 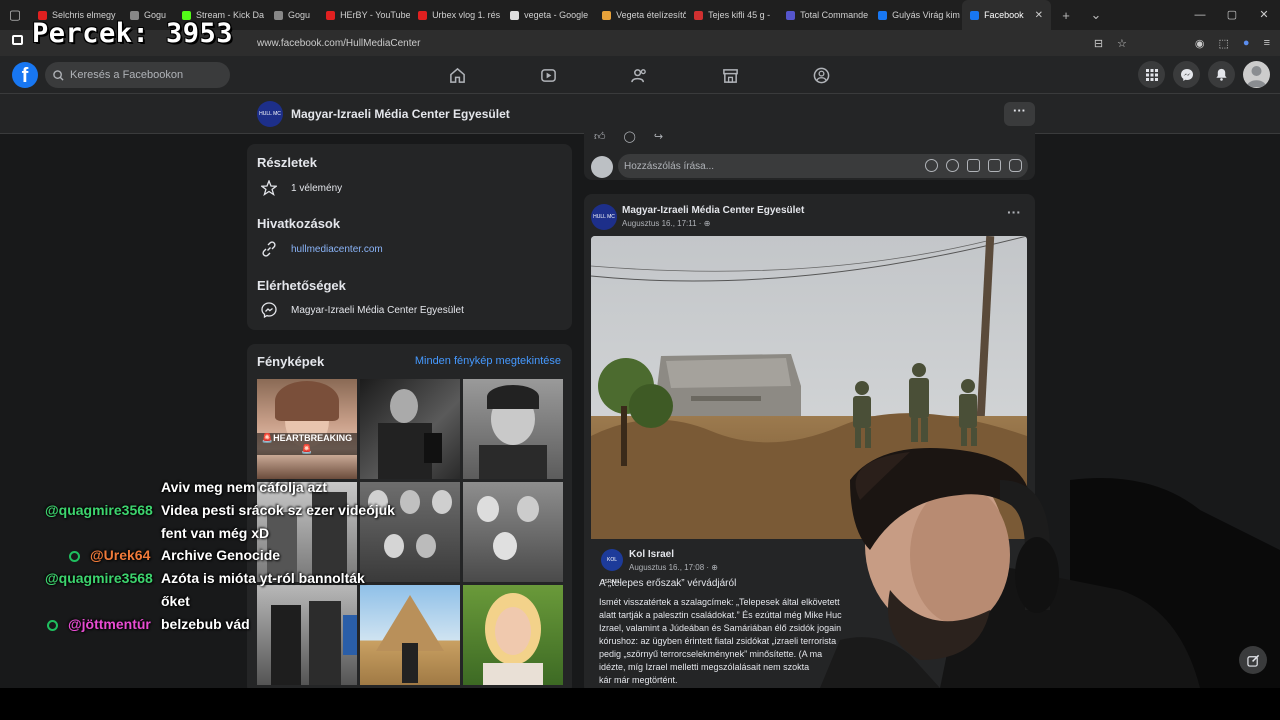 What do you see at coordinates (834, 15) in the screenshot?
I see `tab-label: Total Commande` at bounding box center [834, 15].